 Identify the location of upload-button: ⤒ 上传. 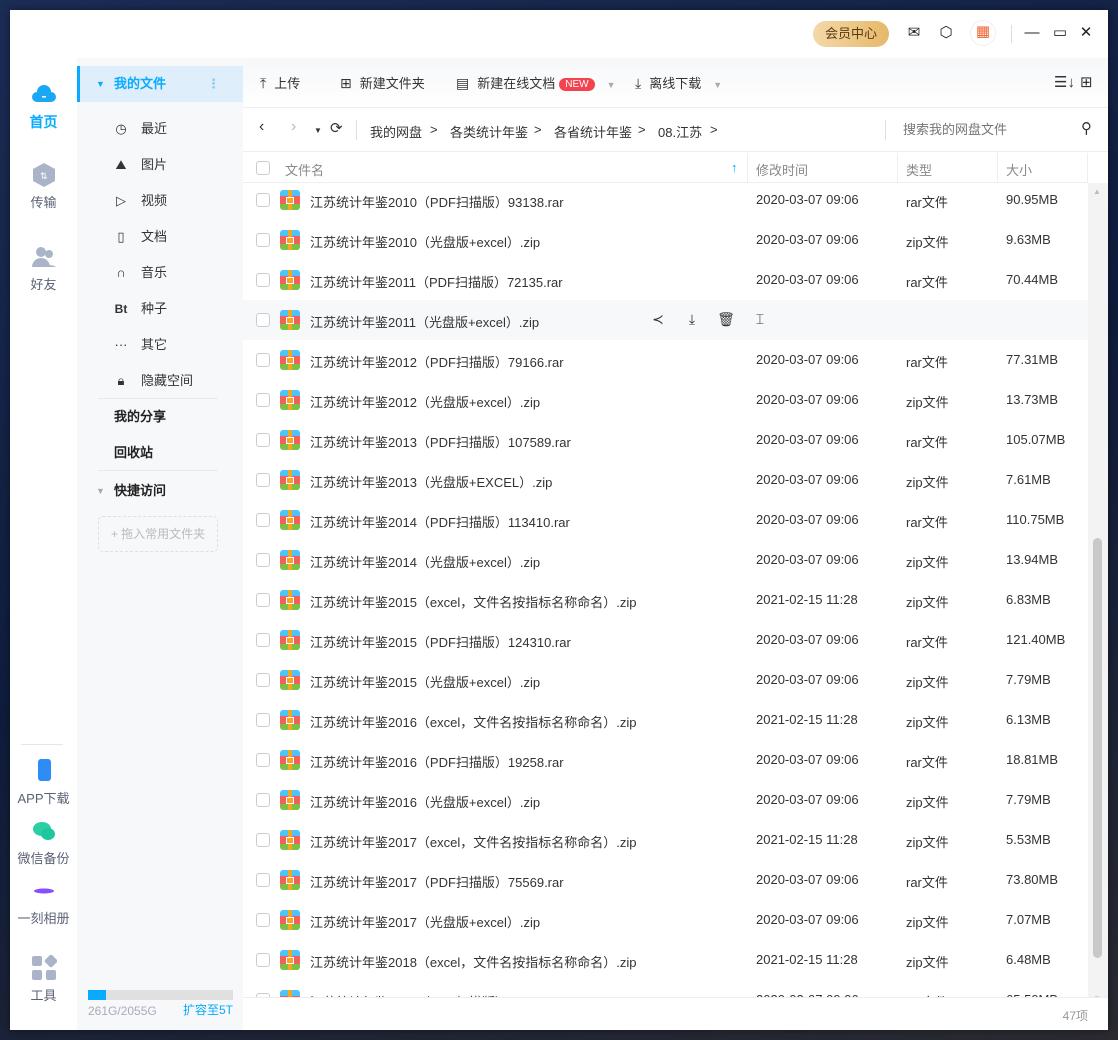
(280, 82).